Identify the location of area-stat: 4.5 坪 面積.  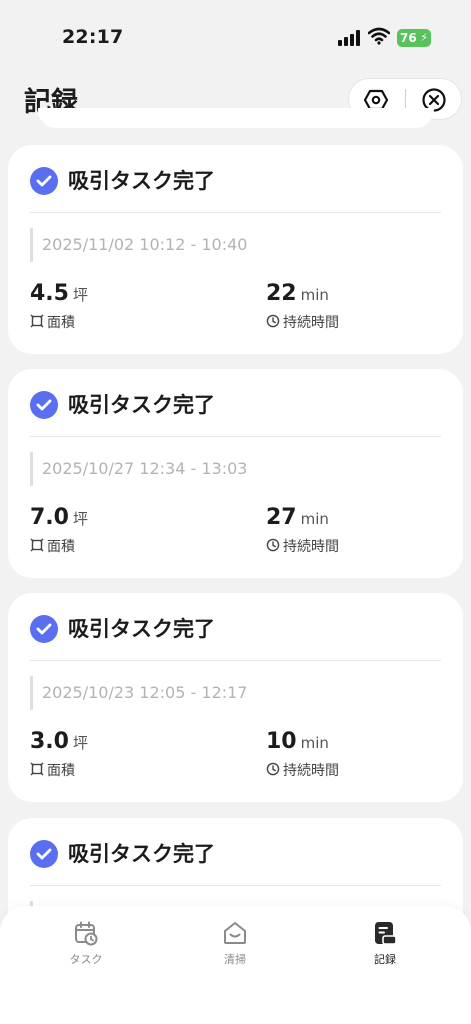
(59, 306).